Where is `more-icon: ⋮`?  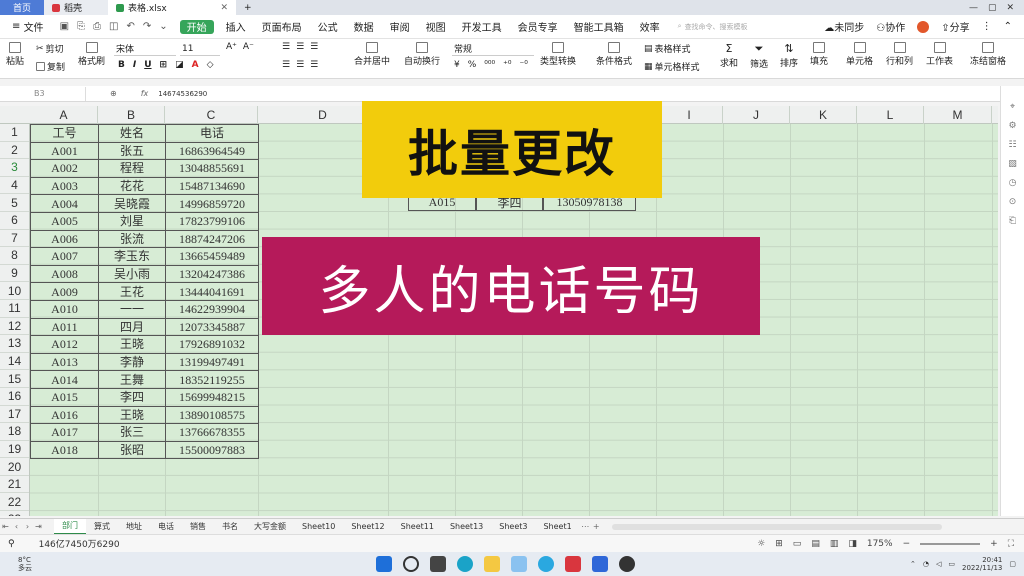
more-icon: ⋮ is located at coordinates (987, 26).